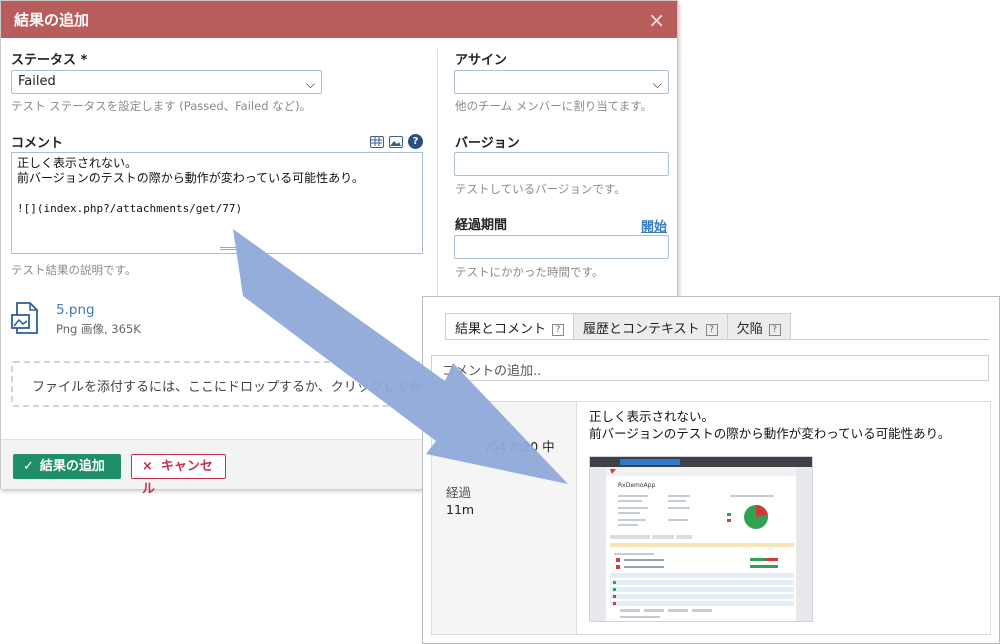 Image resolution: width=1000 pixels, height=644 pixels. What do you see at coordinates (749, 329) in the screenshot?
I see `tab-label: 欠陥` at bounding box center [749, 329].